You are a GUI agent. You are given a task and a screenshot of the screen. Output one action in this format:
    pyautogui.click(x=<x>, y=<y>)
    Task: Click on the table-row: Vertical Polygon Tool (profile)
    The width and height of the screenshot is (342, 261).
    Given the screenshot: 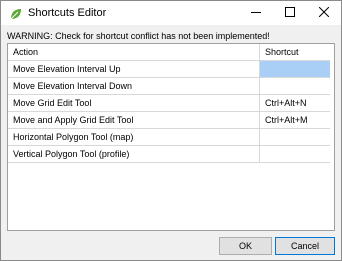 What is the action you would take?
    pyautogui.click(x=169, y=154)
    